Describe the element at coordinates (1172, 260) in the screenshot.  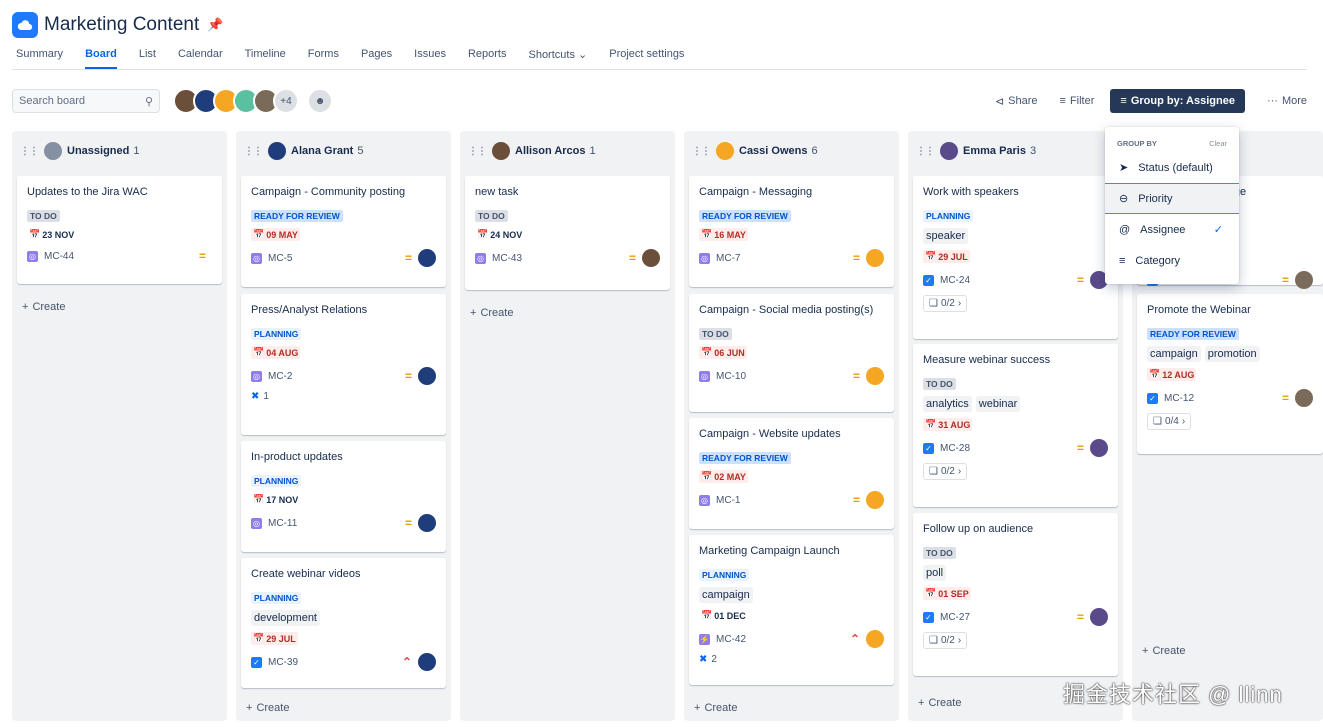
I see `menu-item-category: ≡ Category` at that location.